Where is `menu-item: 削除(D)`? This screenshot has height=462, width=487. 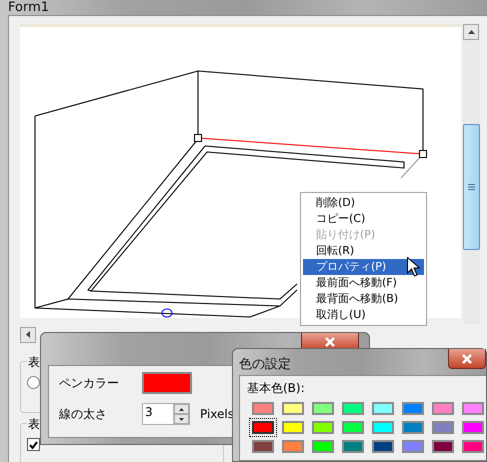
menu-item: 削除(D) is located at coordinates (363, 203).